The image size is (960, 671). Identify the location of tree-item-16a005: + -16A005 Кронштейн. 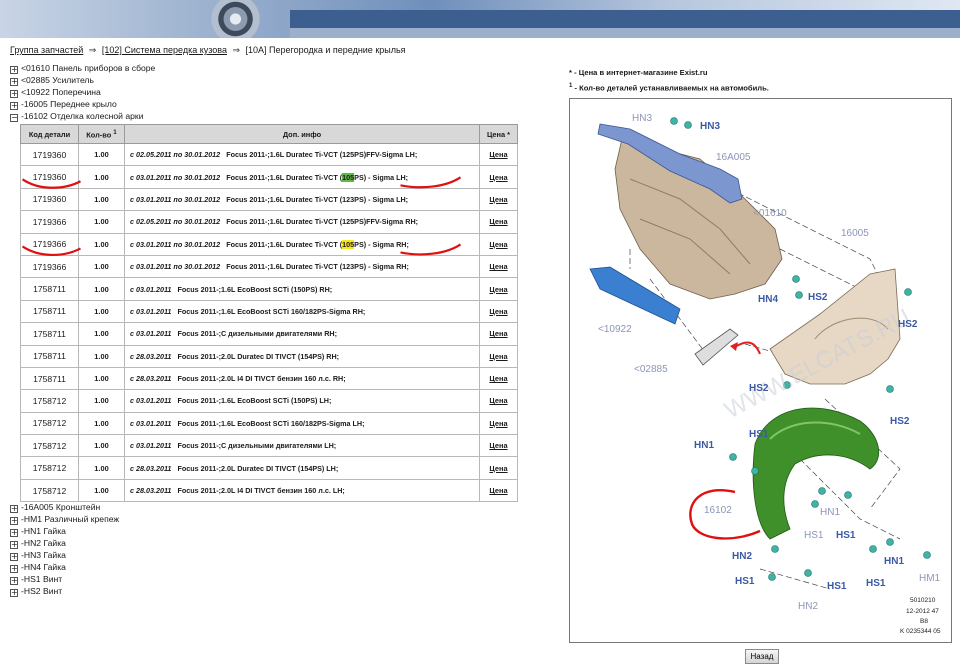
(55, 507).